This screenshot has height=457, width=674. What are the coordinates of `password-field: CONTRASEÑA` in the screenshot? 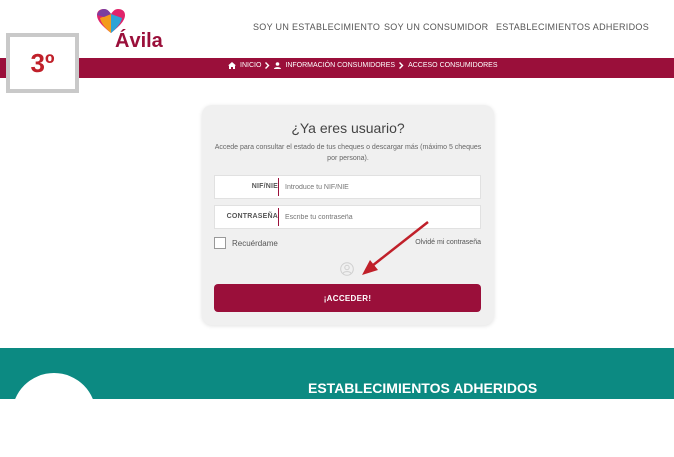 It's located at (347, 217).